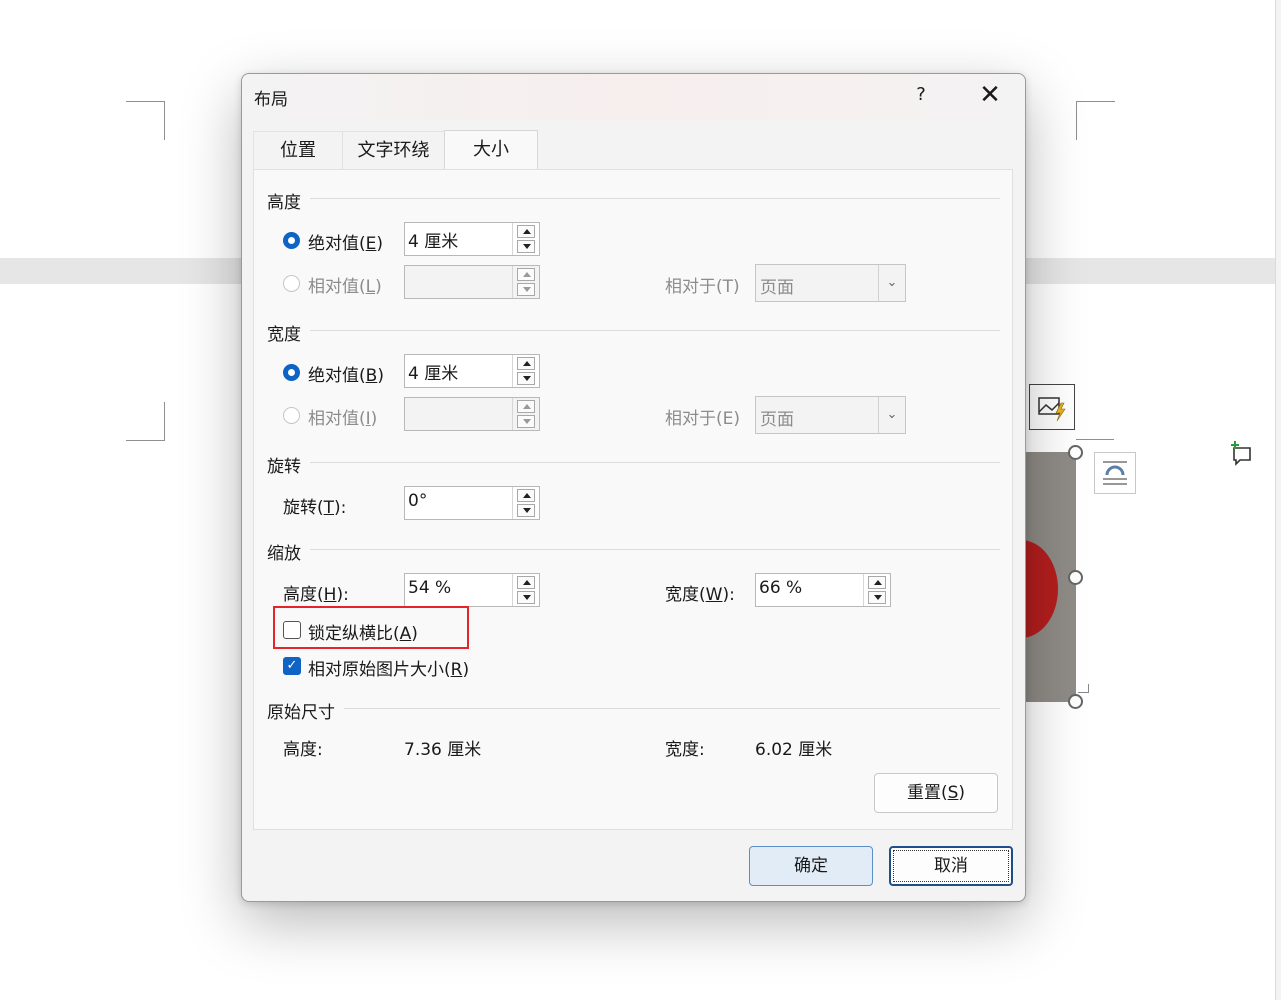 Image resolution: width=1281 pixels, height=1000 pixels. I want to click on rotation-increment, so click(526, 495).